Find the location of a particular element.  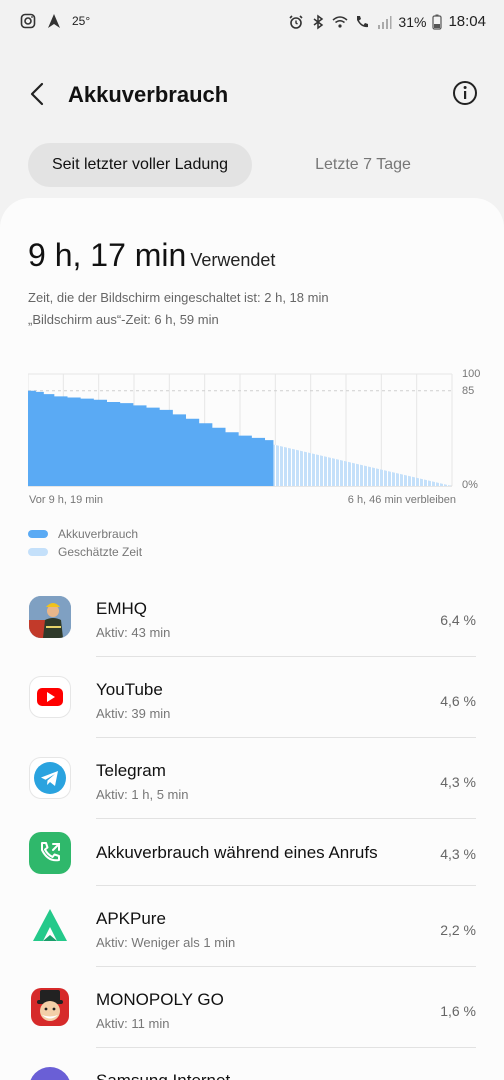

status-right: 31% 18:04 is located at coordinates (387, 21).